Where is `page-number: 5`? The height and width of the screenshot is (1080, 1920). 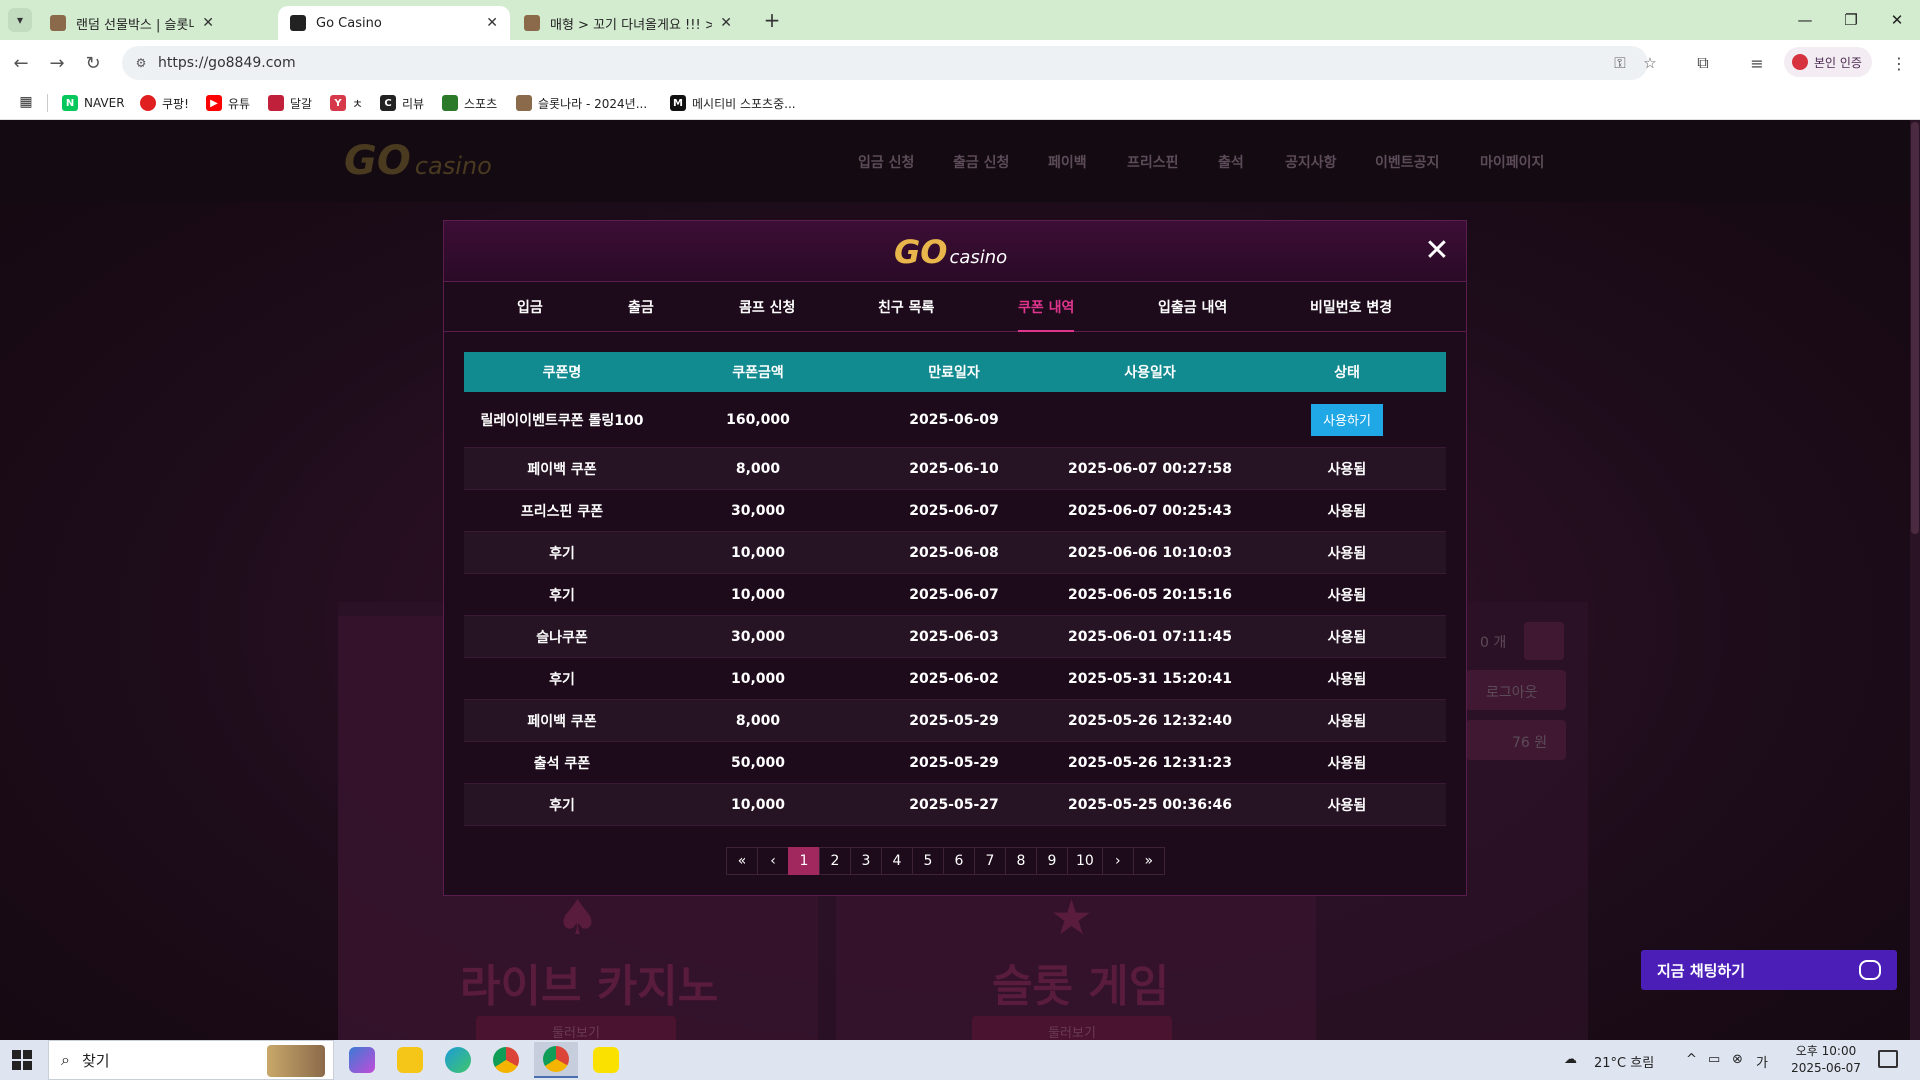 page-number: 5 is located at coordinates (928, 861).